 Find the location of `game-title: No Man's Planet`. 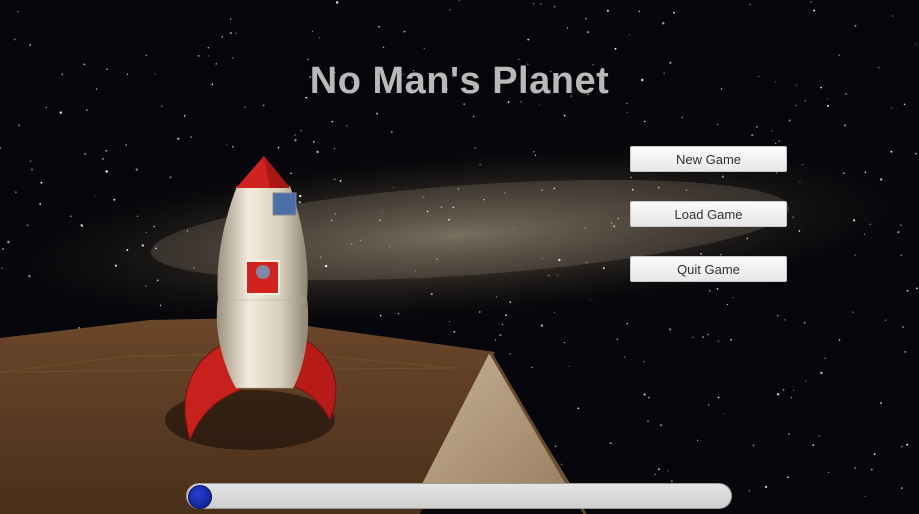

game-title: No Man's Planet is located at coordinates (459, 81).